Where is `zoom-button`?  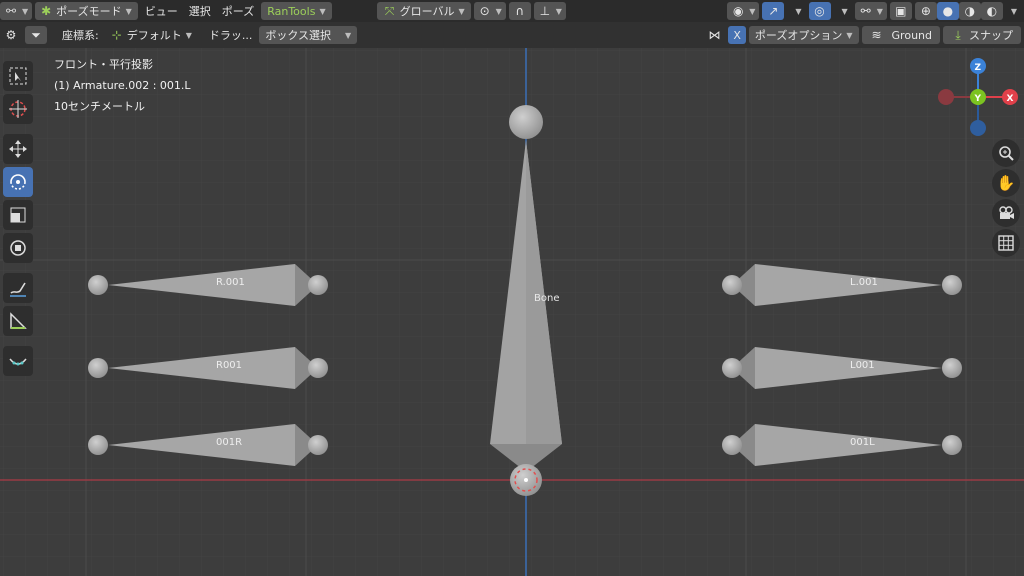 zoom-button is located at coordinates (1006, 153).